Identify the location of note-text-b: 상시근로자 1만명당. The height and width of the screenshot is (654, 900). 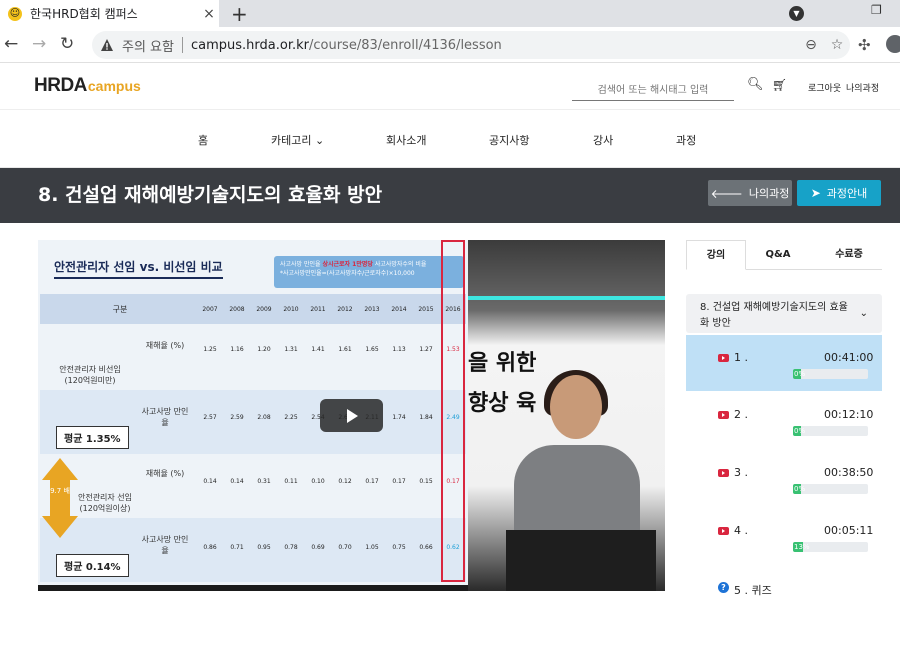
(347, 264).